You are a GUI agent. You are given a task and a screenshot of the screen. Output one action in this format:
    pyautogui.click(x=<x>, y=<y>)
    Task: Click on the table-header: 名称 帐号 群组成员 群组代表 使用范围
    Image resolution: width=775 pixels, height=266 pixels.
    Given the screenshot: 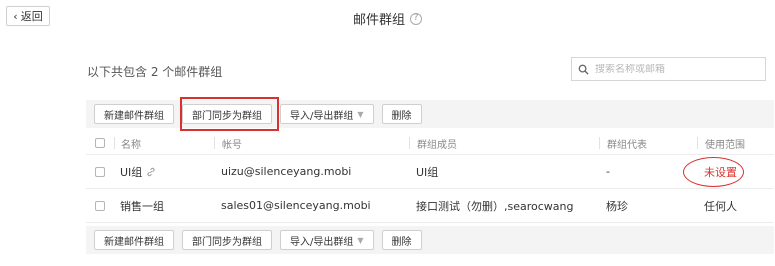 What is the action you would take?
    pyautogui.click(x=430, y=143)
    